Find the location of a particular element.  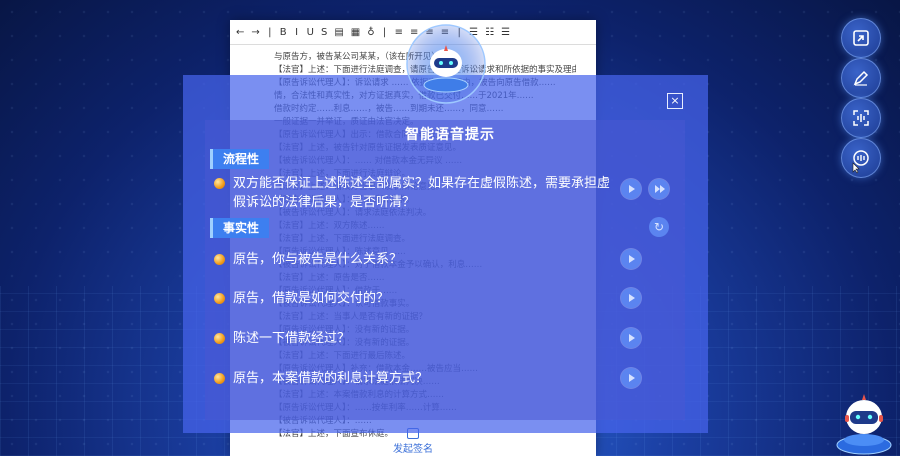

voice-scan-button is located at coordinates (861, 118).